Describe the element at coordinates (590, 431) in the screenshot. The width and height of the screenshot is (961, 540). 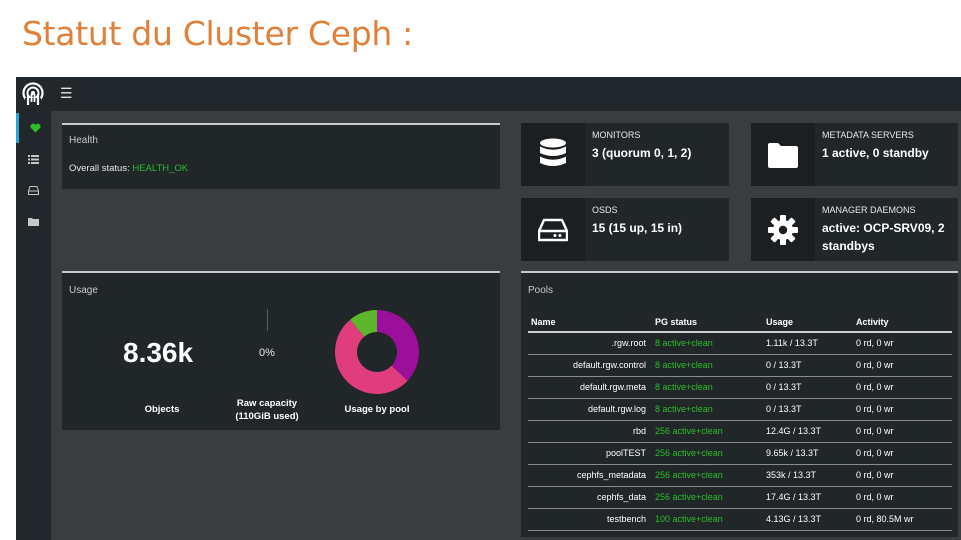
I see `pool-name: rbd` at that location.